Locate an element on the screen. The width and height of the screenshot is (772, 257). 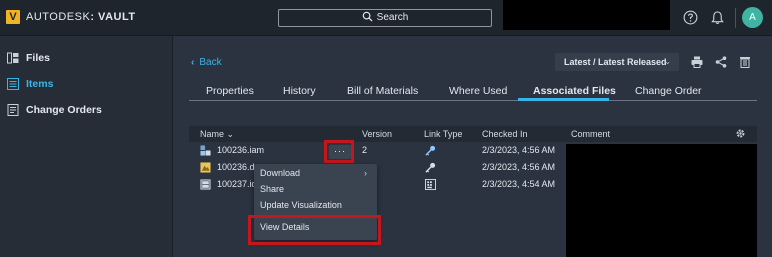
menu-item-update-visualization: Update Visualization is located at coordinates (301, 205).